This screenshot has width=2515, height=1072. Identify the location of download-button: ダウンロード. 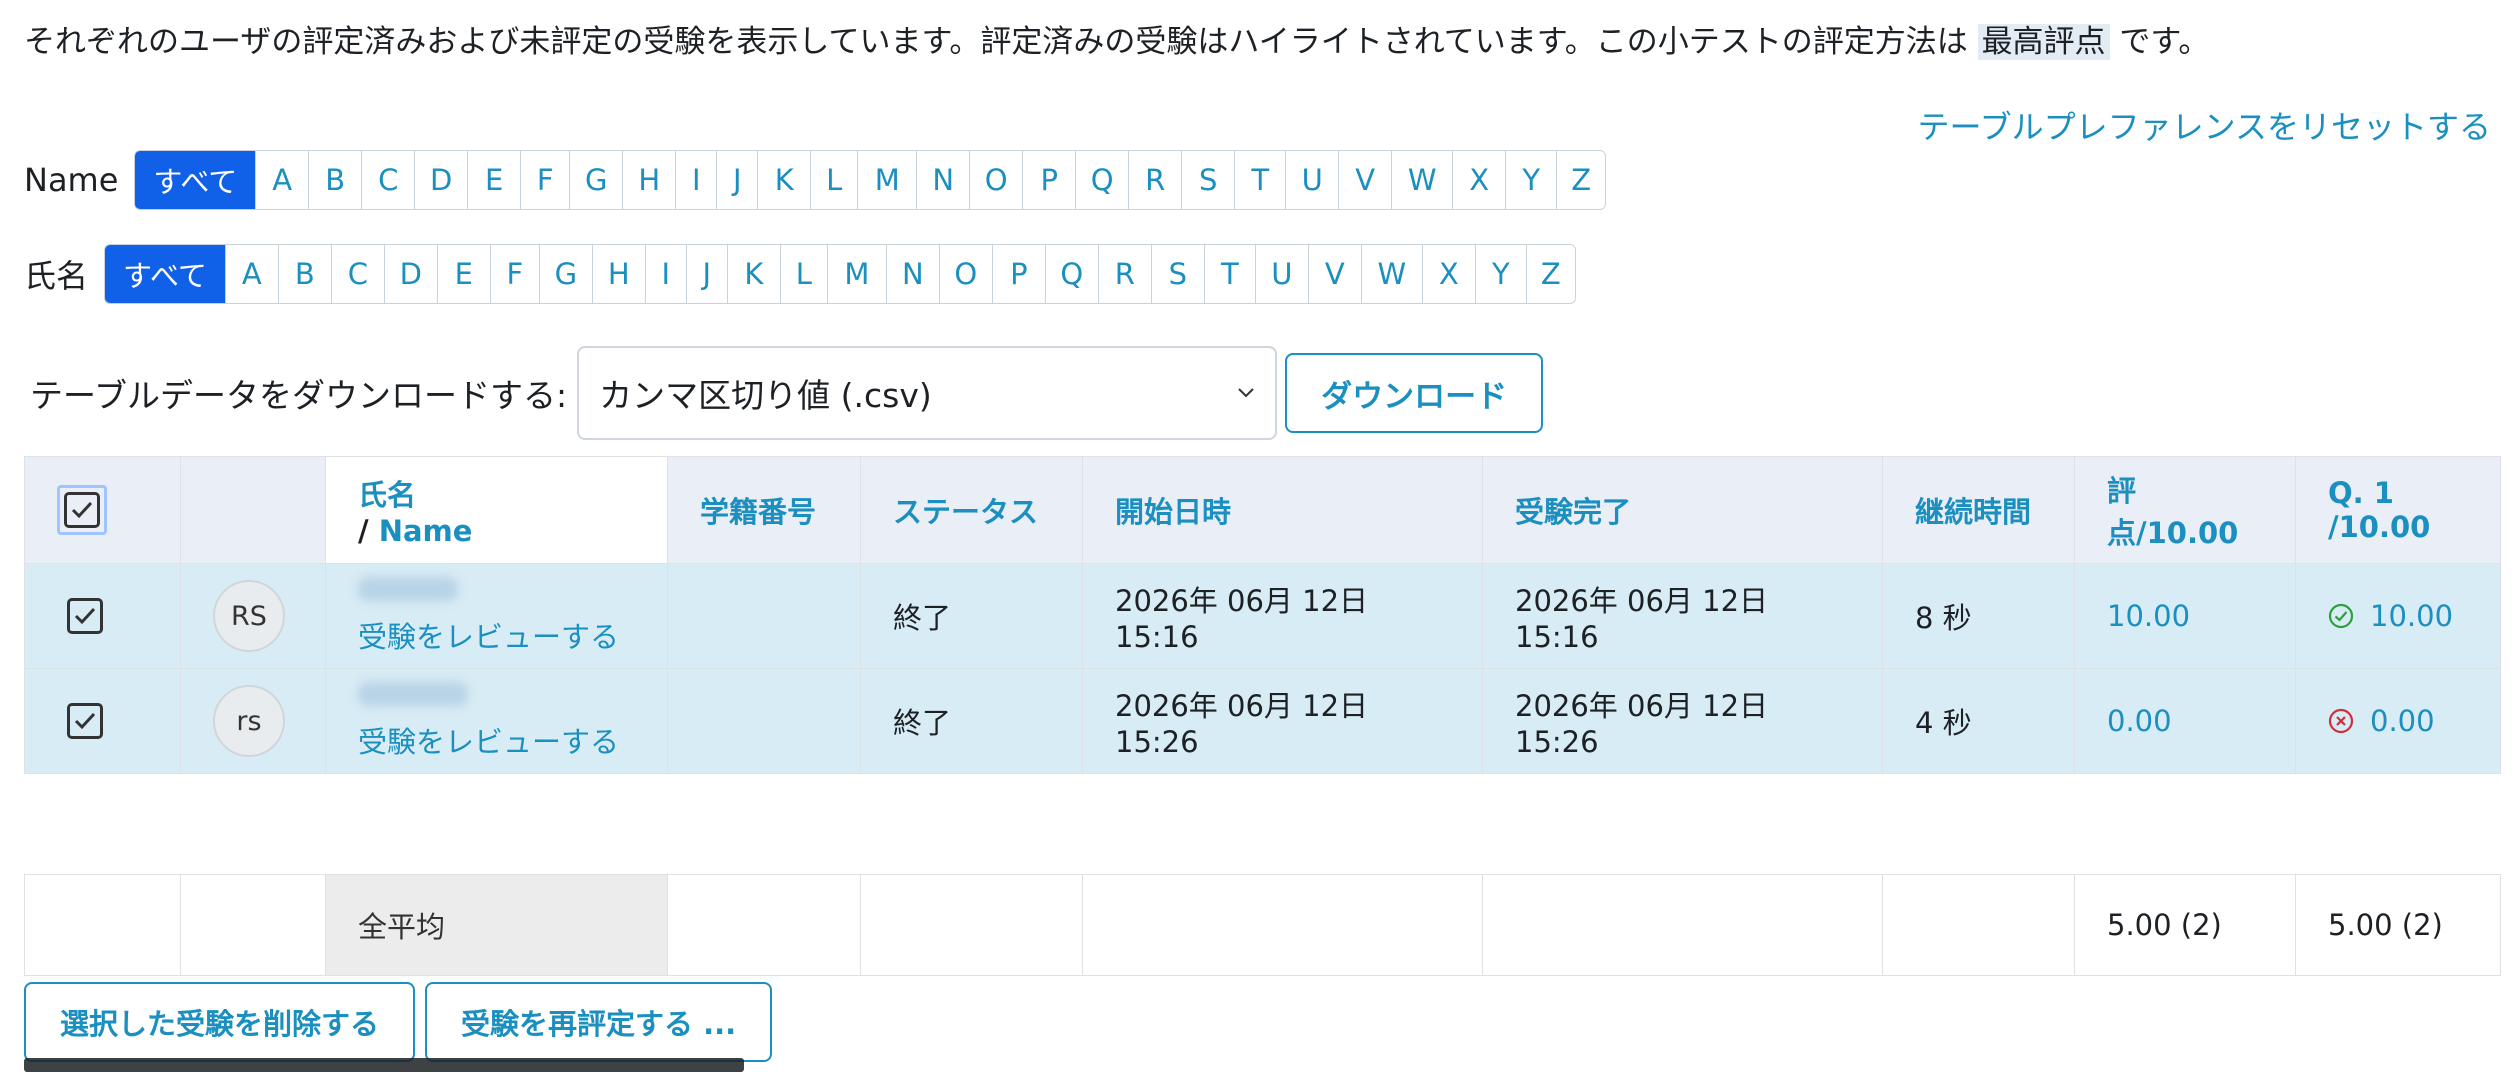
(1414, 393).